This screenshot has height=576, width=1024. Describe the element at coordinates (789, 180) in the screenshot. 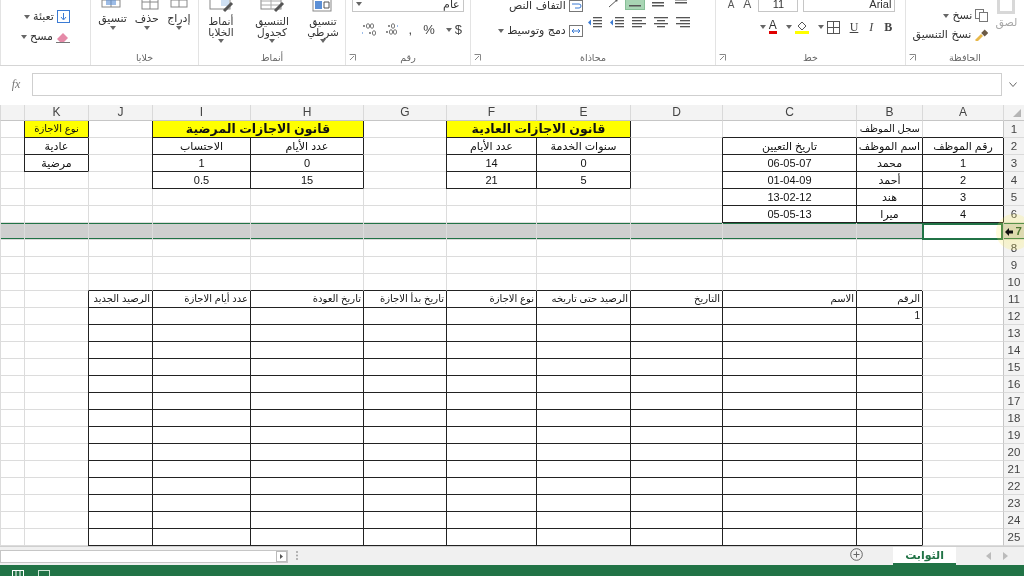

I see `table-cell: 01-04-09` at that location.